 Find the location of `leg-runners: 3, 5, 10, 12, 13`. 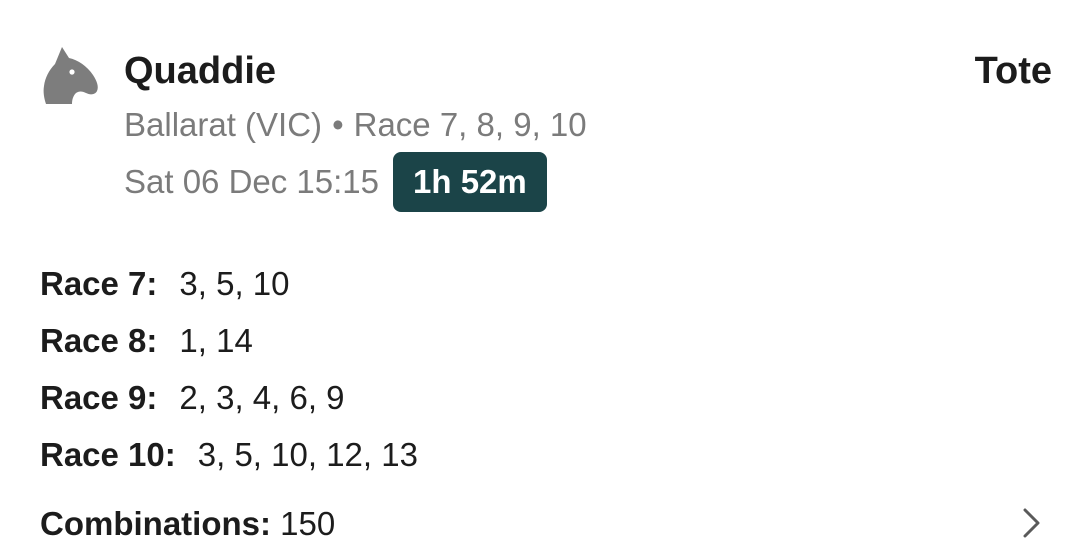

leg-runners: 3, 5, 10, 12, 13 is located at coordinates (307, 454).